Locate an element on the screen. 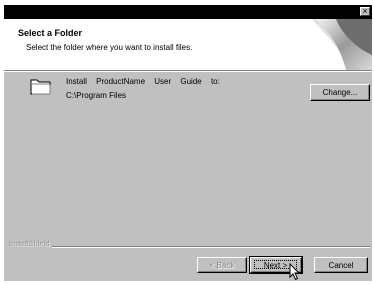  page-title: Select a Folder is located at coordinates (50, 33).